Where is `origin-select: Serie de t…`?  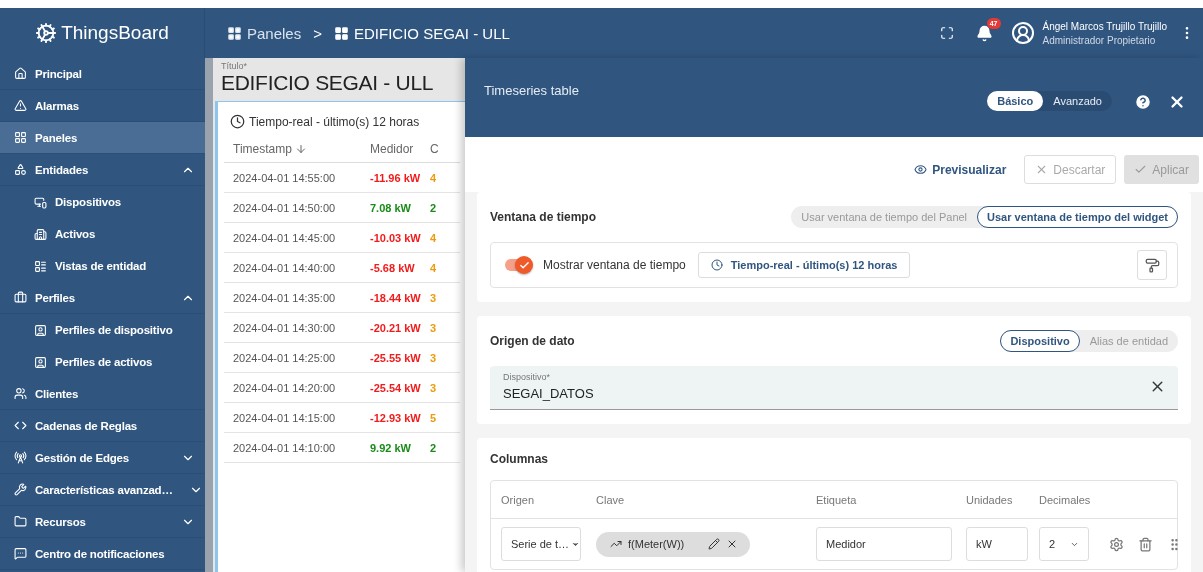 origin-select: Serie de t… is located at coordinates (541, 544).